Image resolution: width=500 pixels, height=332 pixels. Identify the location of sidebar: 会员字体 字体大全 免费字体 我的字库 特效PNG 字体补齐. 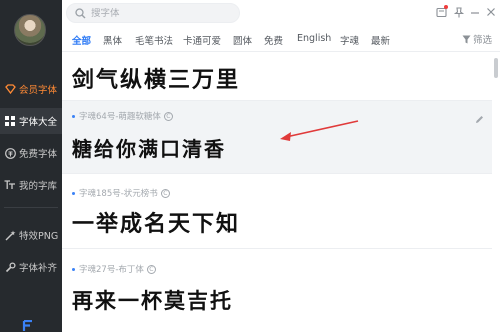
(31, 166).